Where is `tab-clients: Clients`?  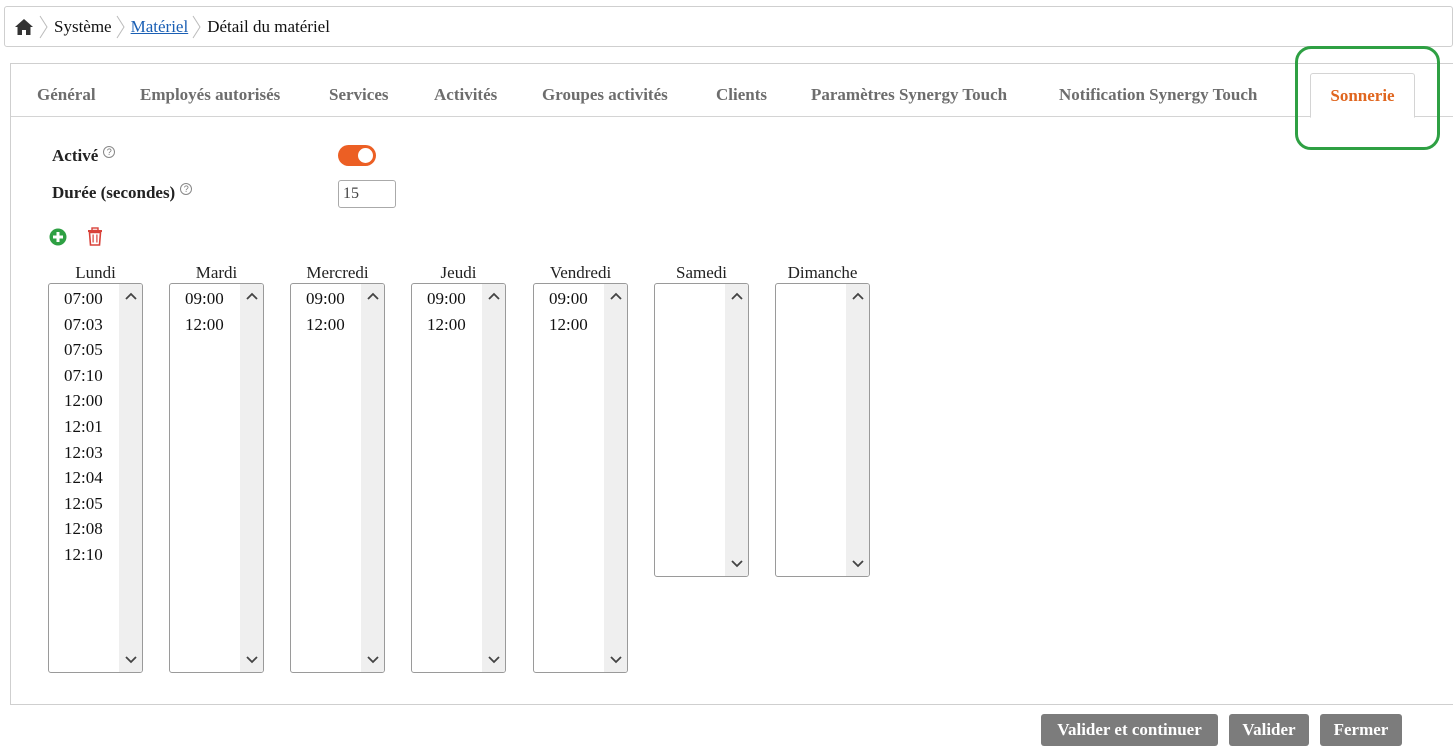
tab-clients: Clients is located at coordinates (741, 95).